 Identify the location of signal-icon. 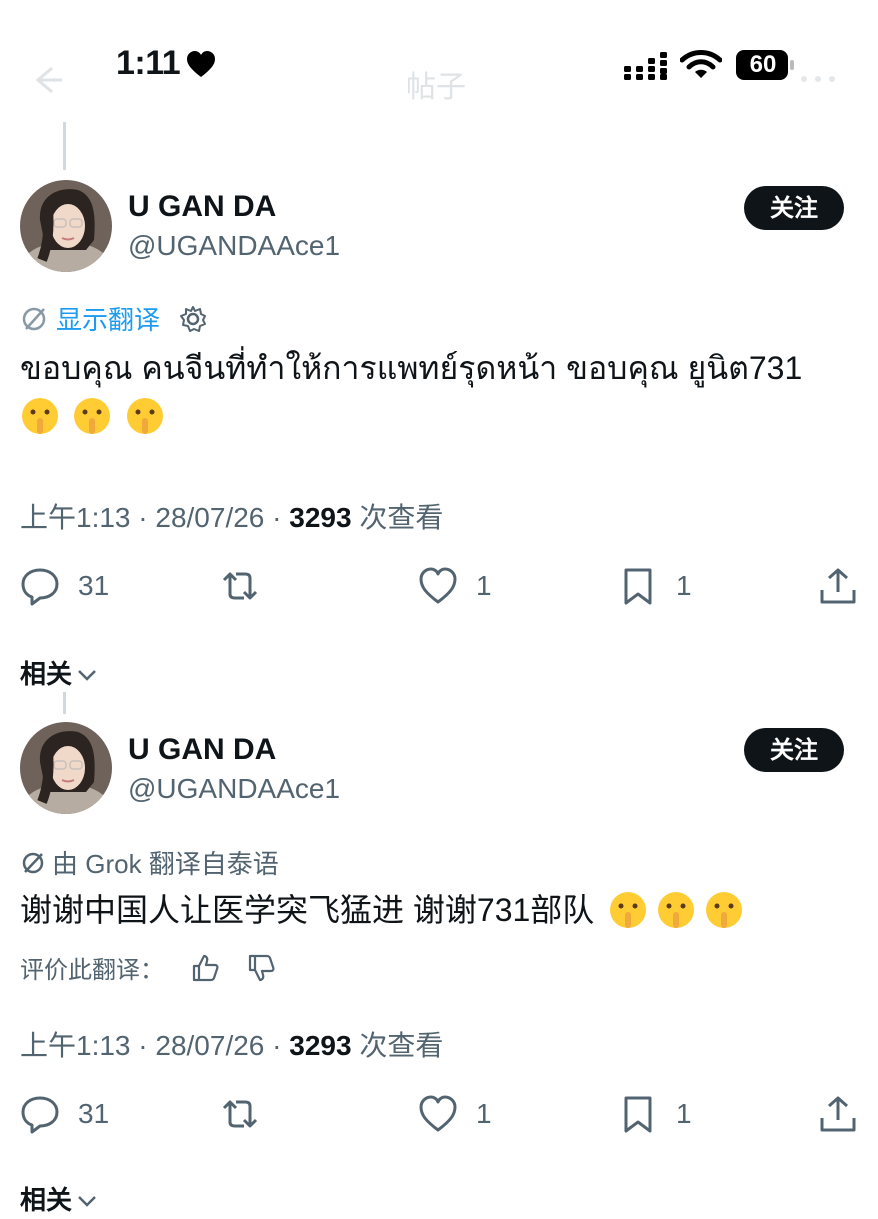
(646, 66).